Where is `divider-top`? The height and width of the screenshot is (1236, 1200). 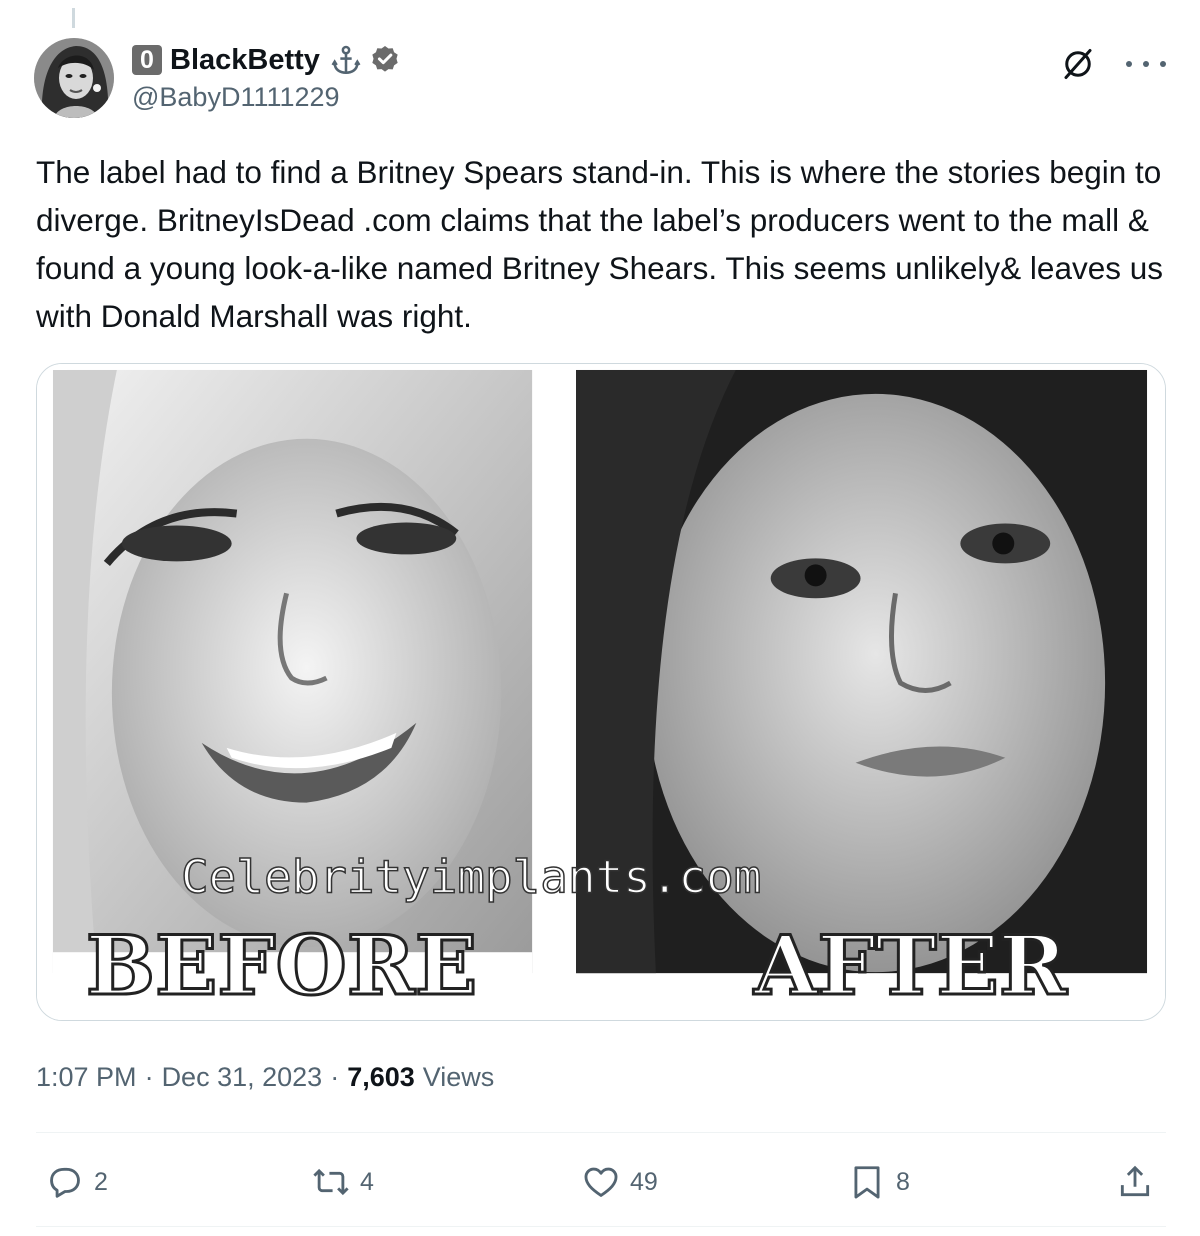
divider-top is located at coordinates (601, 1132).